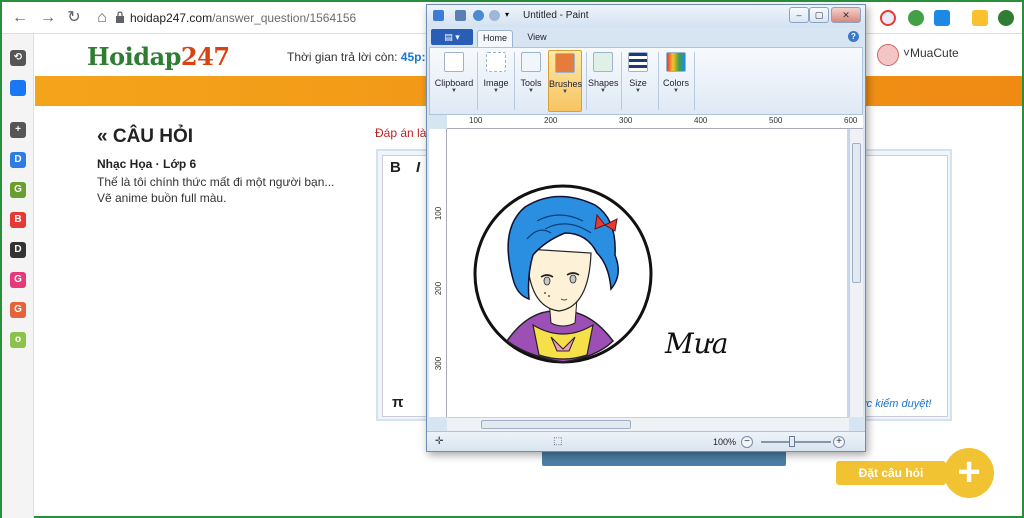 The image size is (1024, 518). I want to click on zoom-level: 100%, so click(725, 442).